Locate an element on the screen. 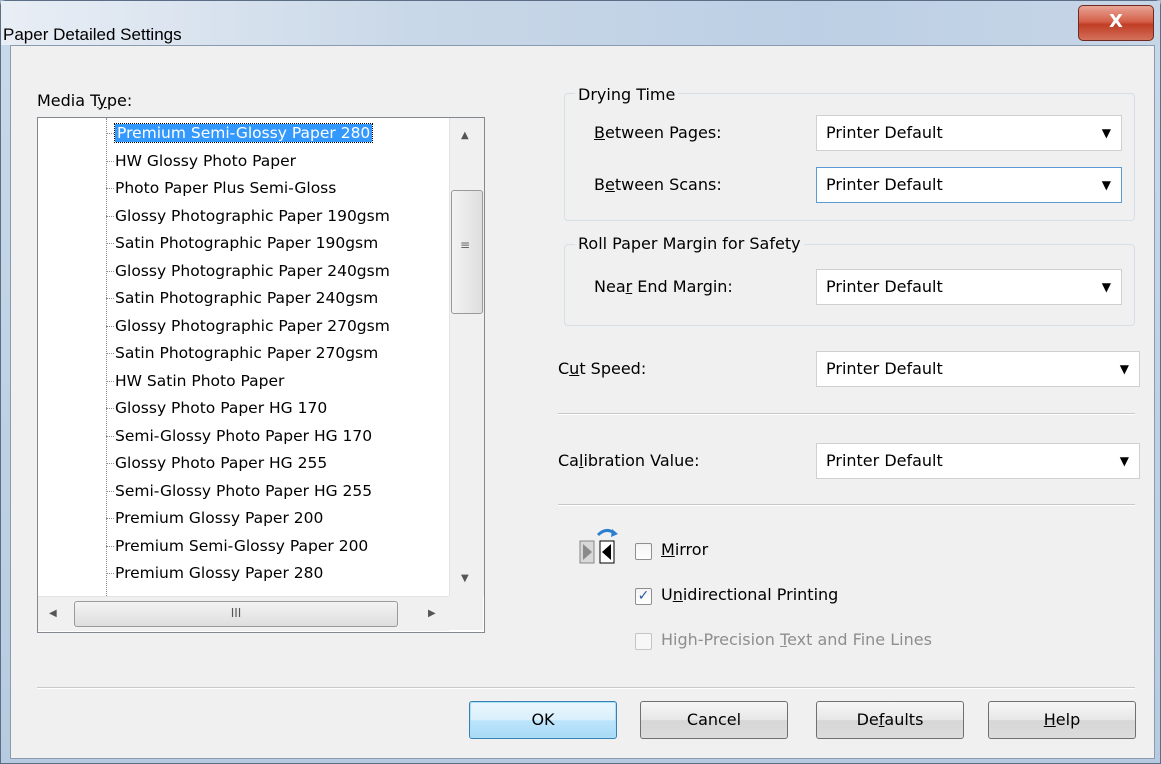 The image size is (1161, 764). tree-item: Glossy Photo Paper HG 255 is located at coordinates (216, 463).